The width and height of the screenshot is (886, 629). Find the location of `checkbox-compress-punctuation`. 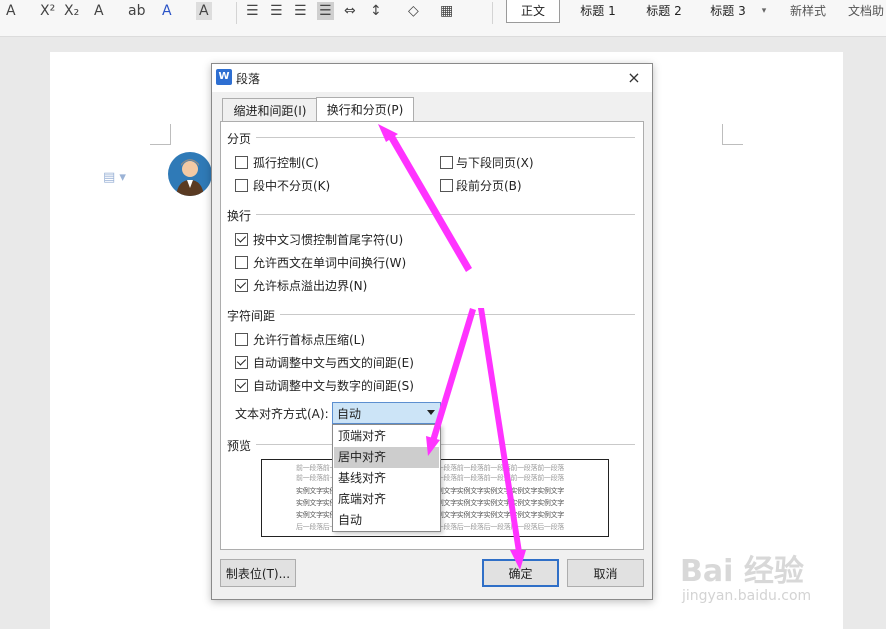

checkbox-compress-punctuation is located at coordinates (241, 339).